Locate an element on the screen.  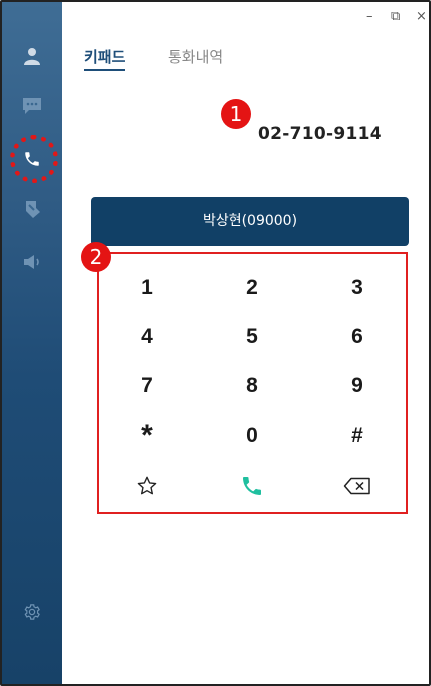
call-button is located at coordinates (252, 486).